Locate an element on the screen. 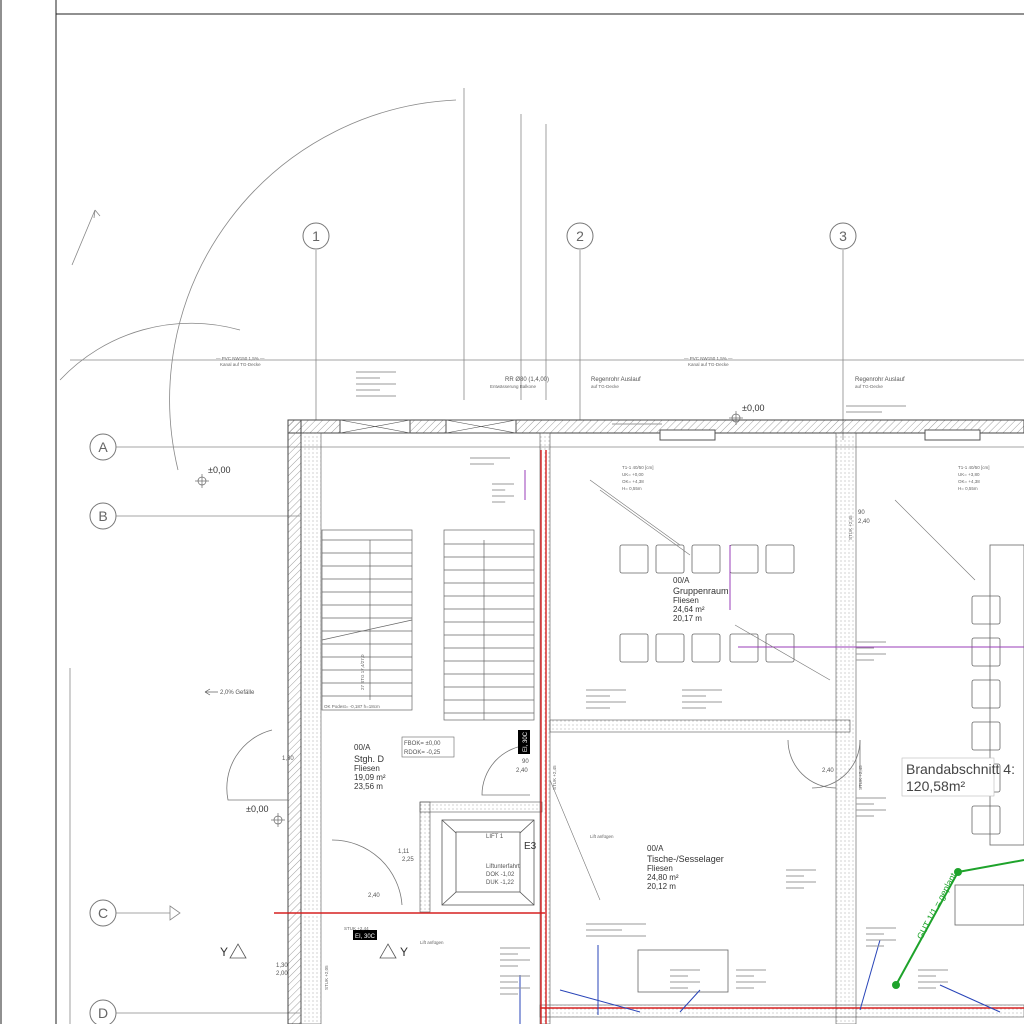  grid-bubble-3: 3 is located at coordinates (843, 236).